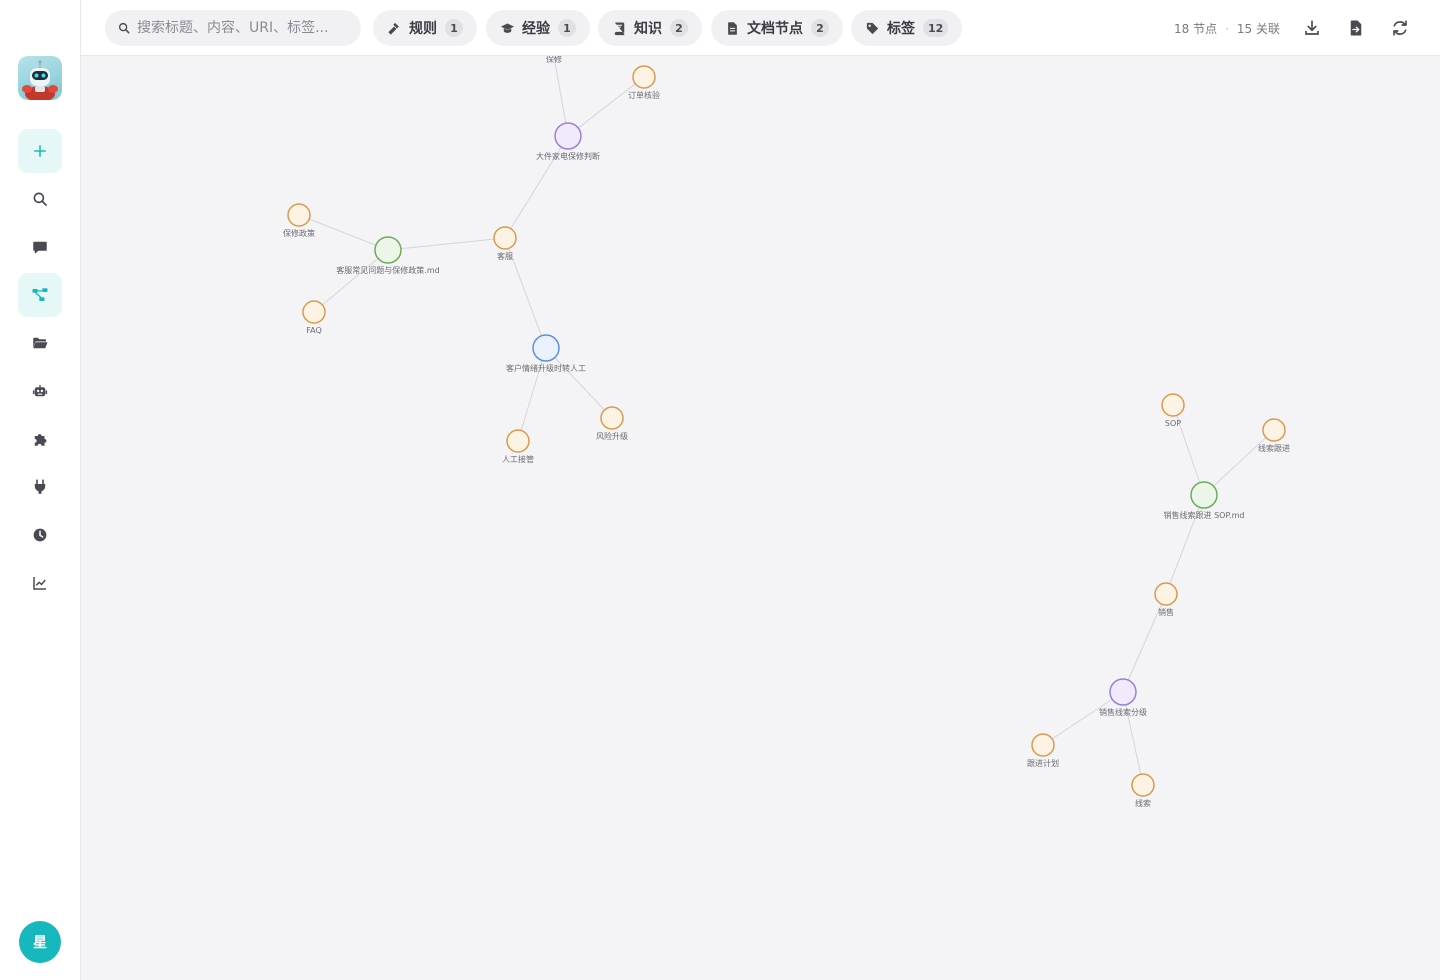 The width and height of the screenshot is (1440, 980). I want to click on new-button, so click(40, 151).